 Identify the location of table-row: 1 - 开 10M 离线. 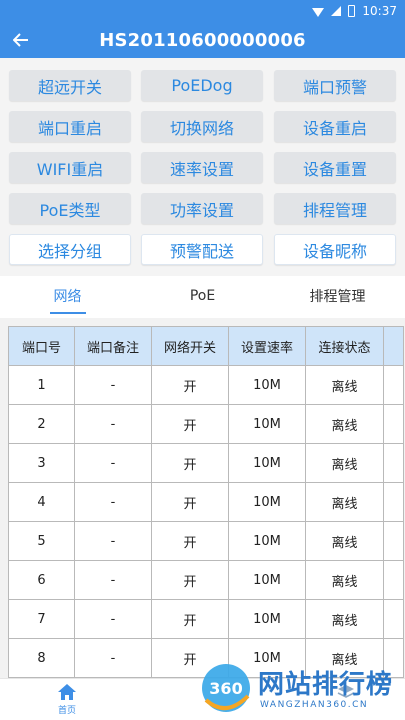
(206, 385).